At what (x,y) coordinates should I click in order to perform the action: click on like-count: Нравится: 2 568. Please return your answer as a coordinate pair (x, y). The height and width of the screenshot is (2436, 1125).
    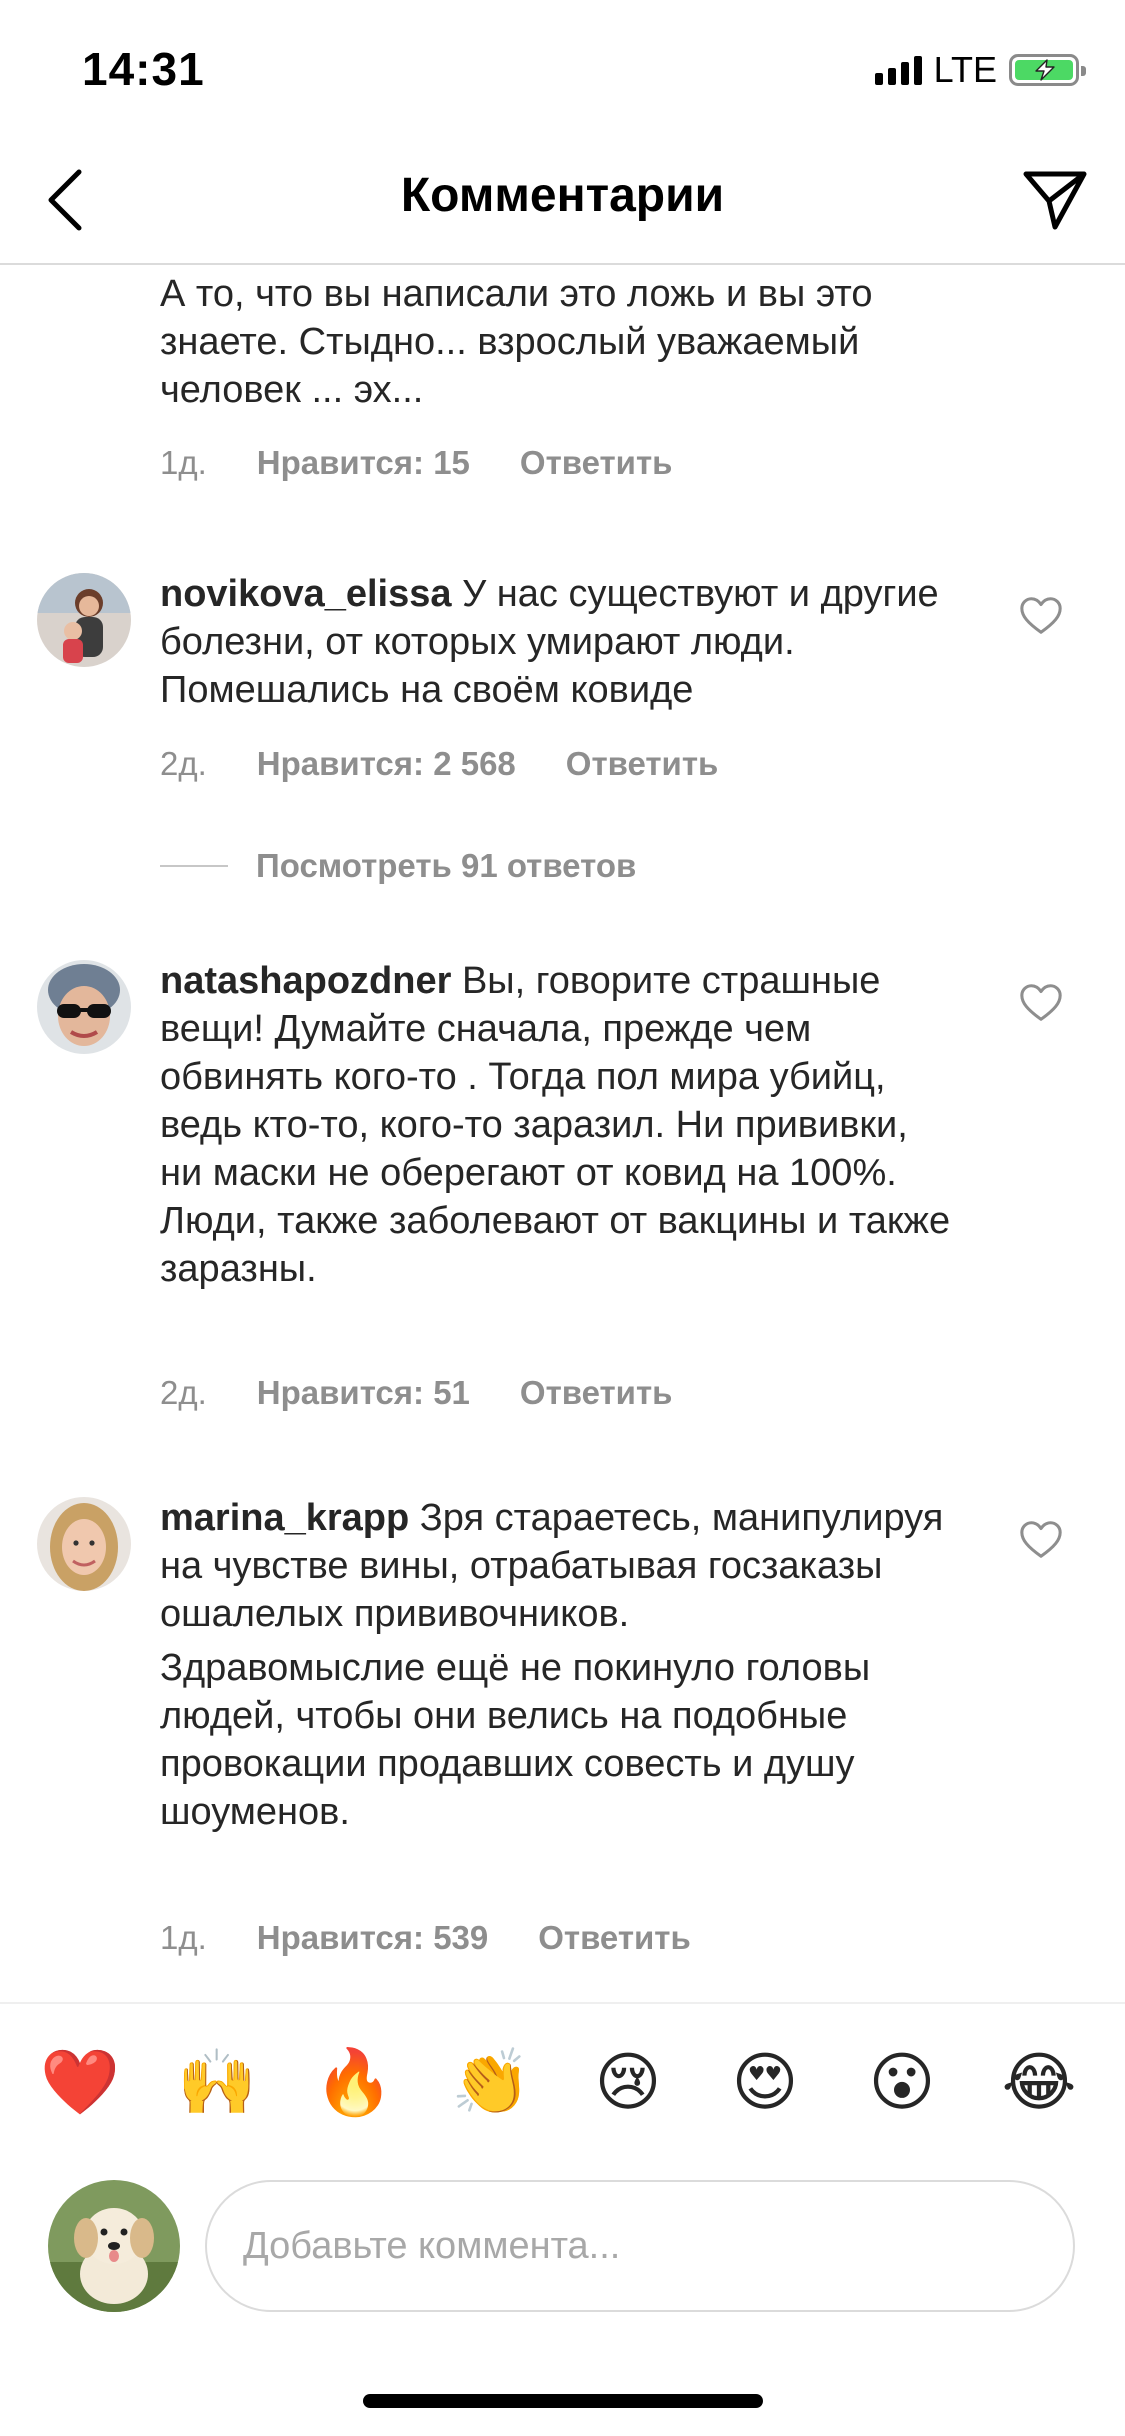
    Looking at the image, I should click on (386, 764).